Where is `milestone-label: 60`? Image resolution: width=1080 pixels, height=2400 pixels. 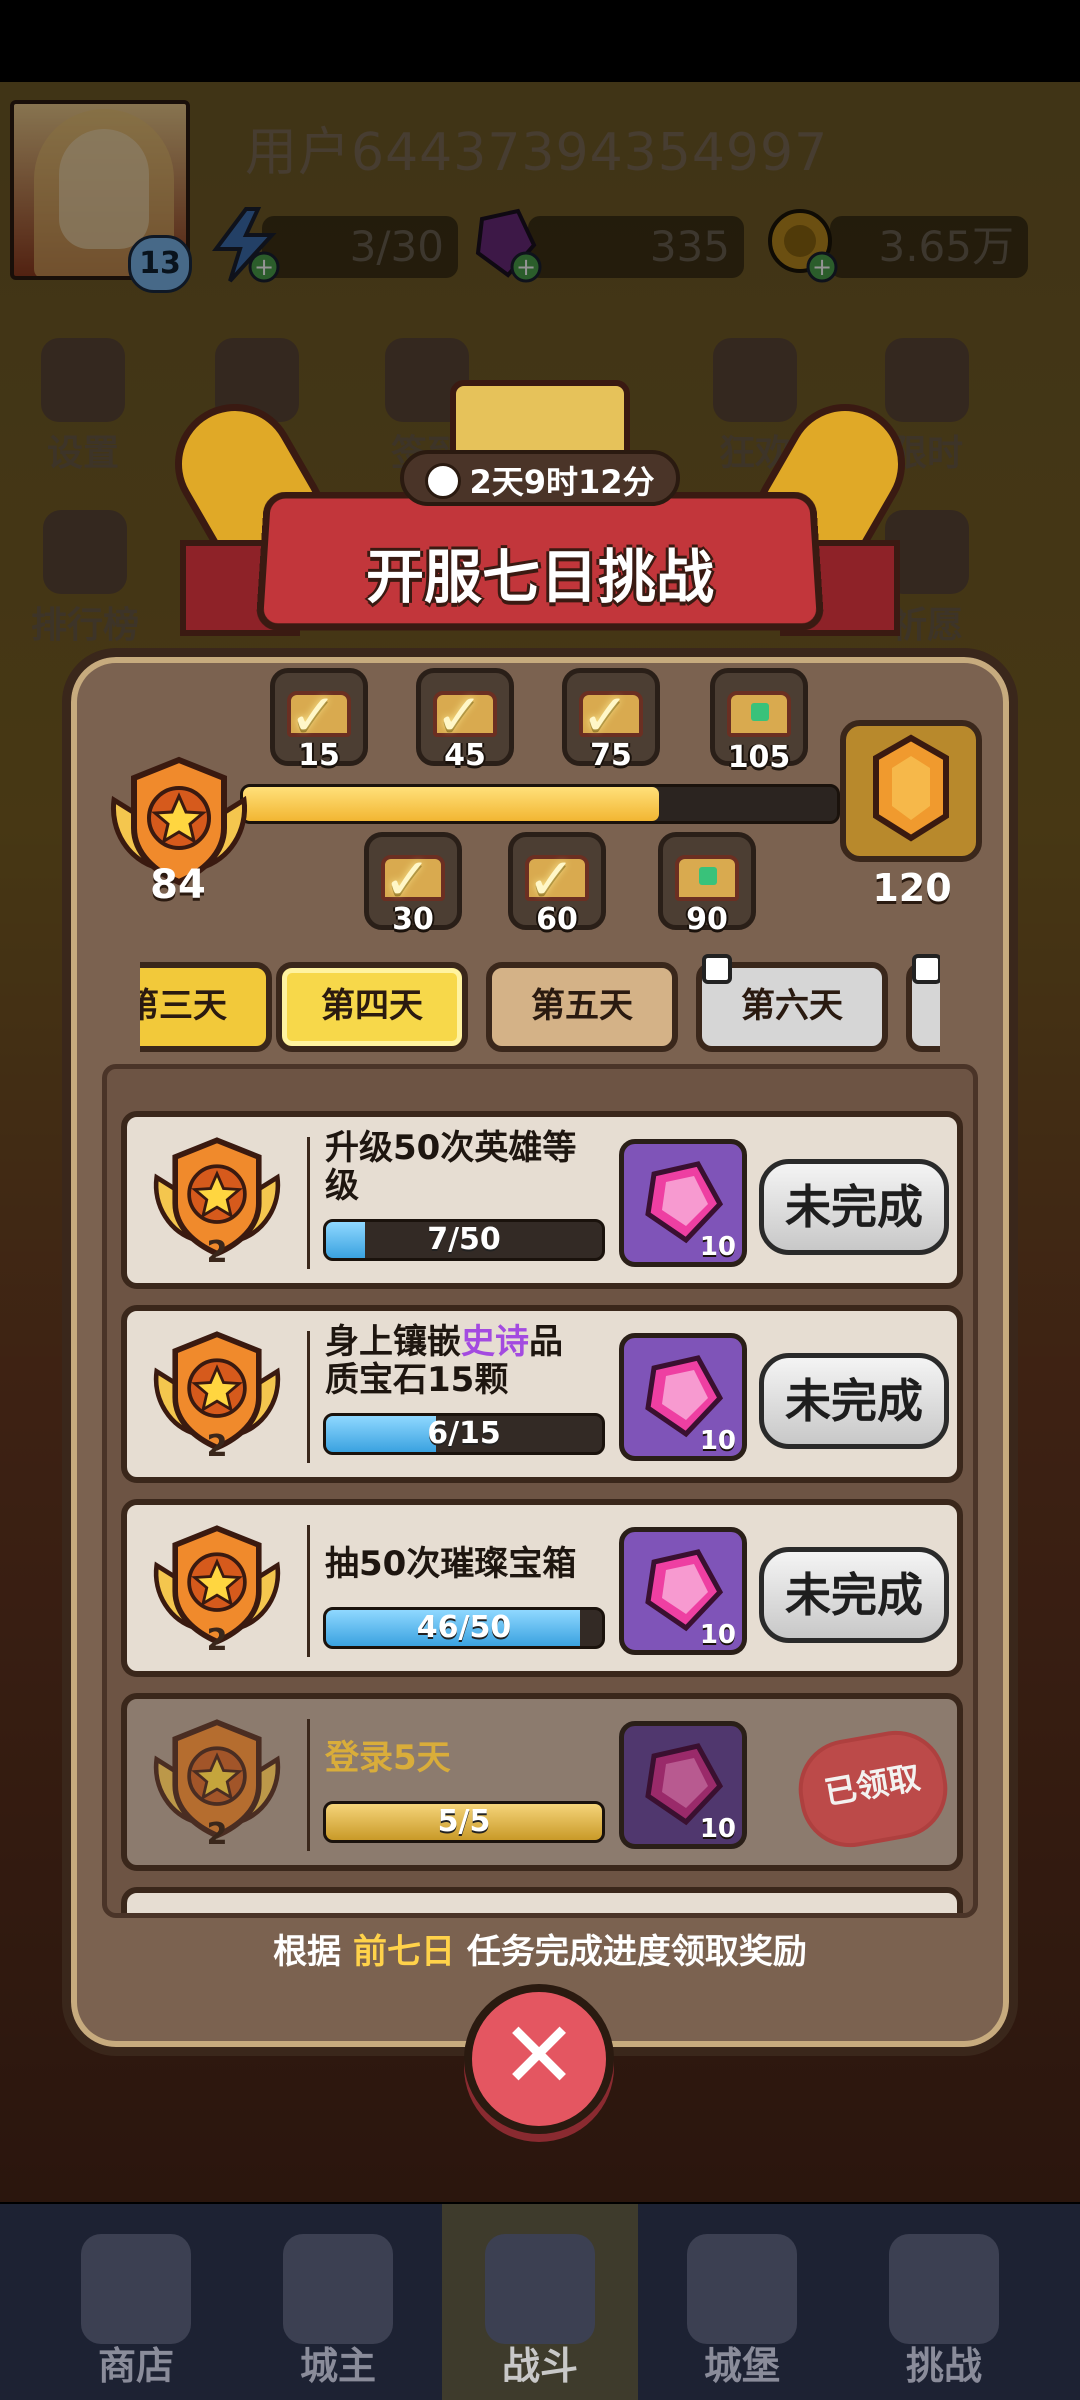 milestone-label: 60 is located at coordinates (557, 919).